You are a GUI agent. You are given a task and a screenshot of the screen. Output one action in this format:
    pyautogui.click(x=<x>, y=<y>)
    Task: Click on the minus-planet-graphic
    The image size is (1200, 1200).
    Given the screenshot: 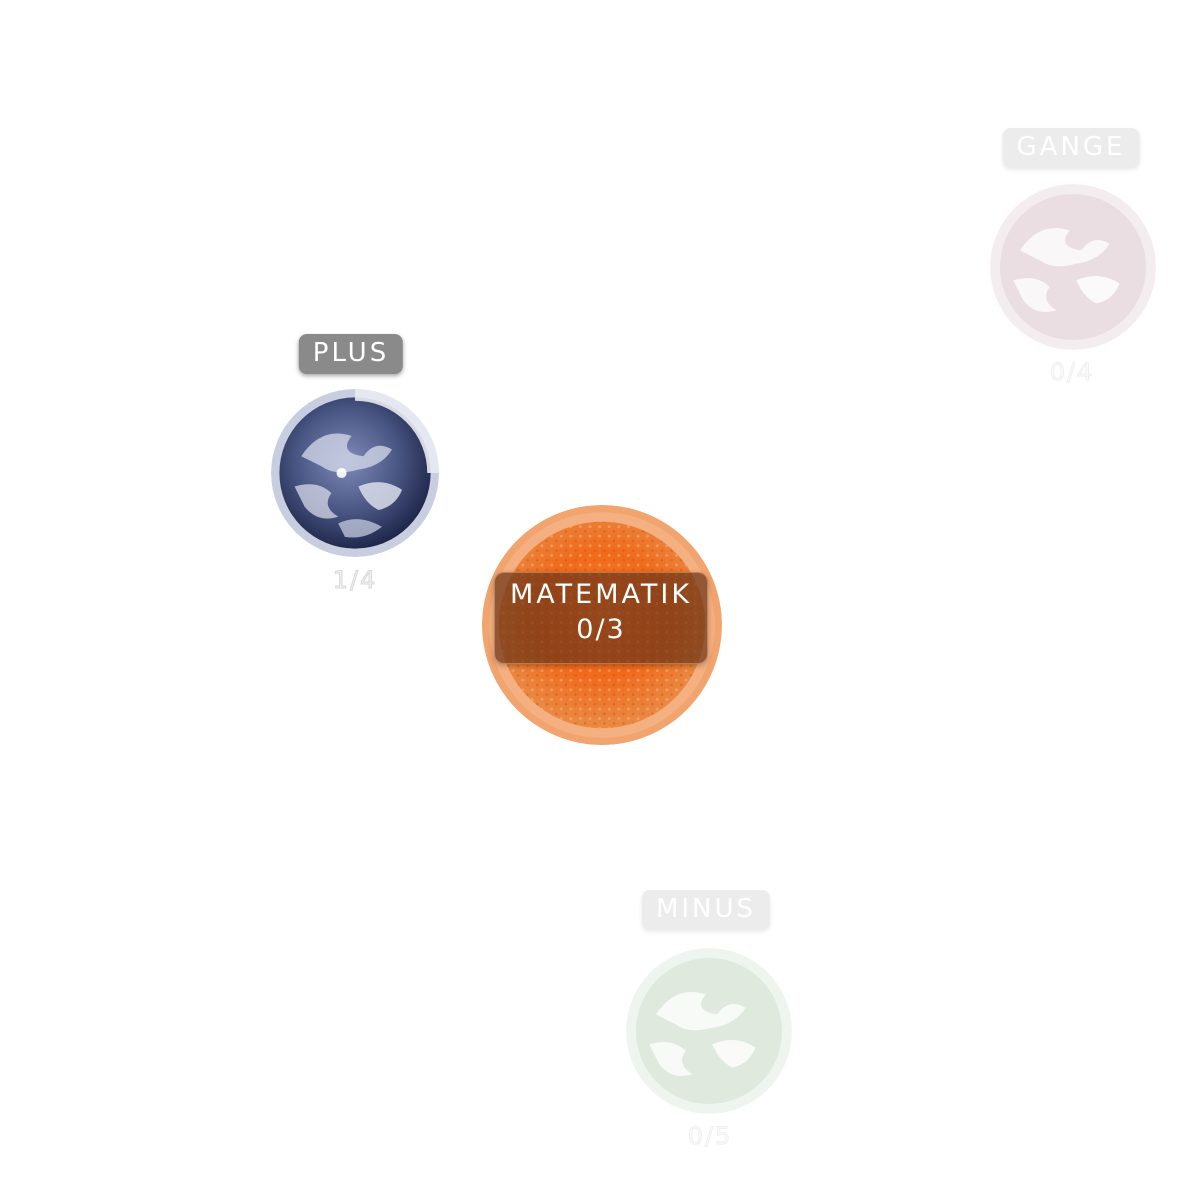 What is the action you would take?
    pyautogui.click(x=709, y=1031)
    